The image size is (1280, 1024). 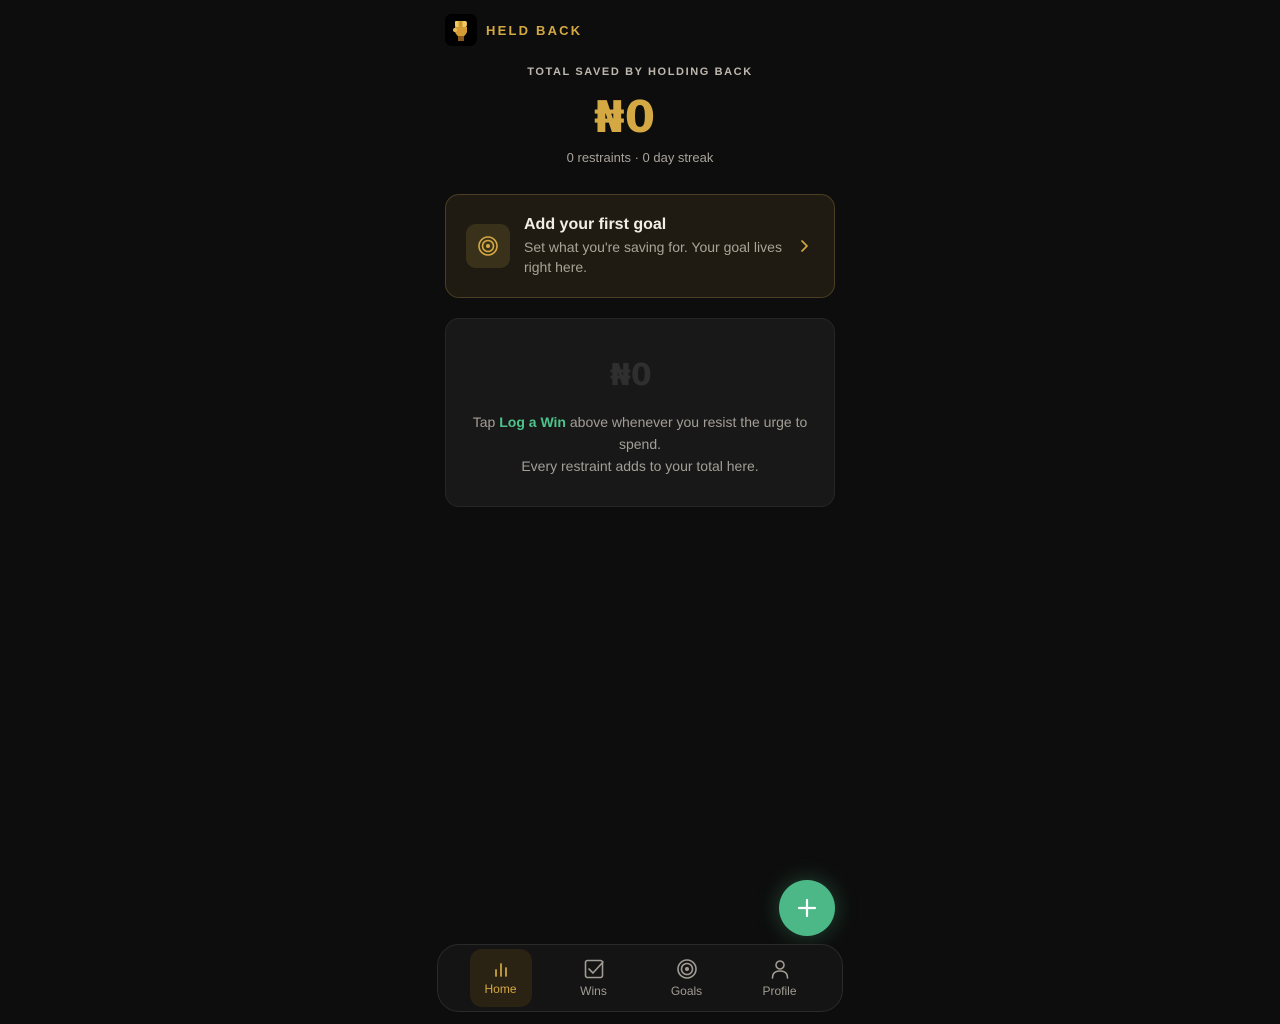 I want to click on nav-item-wins: Wins, so click(x=594, y=978).